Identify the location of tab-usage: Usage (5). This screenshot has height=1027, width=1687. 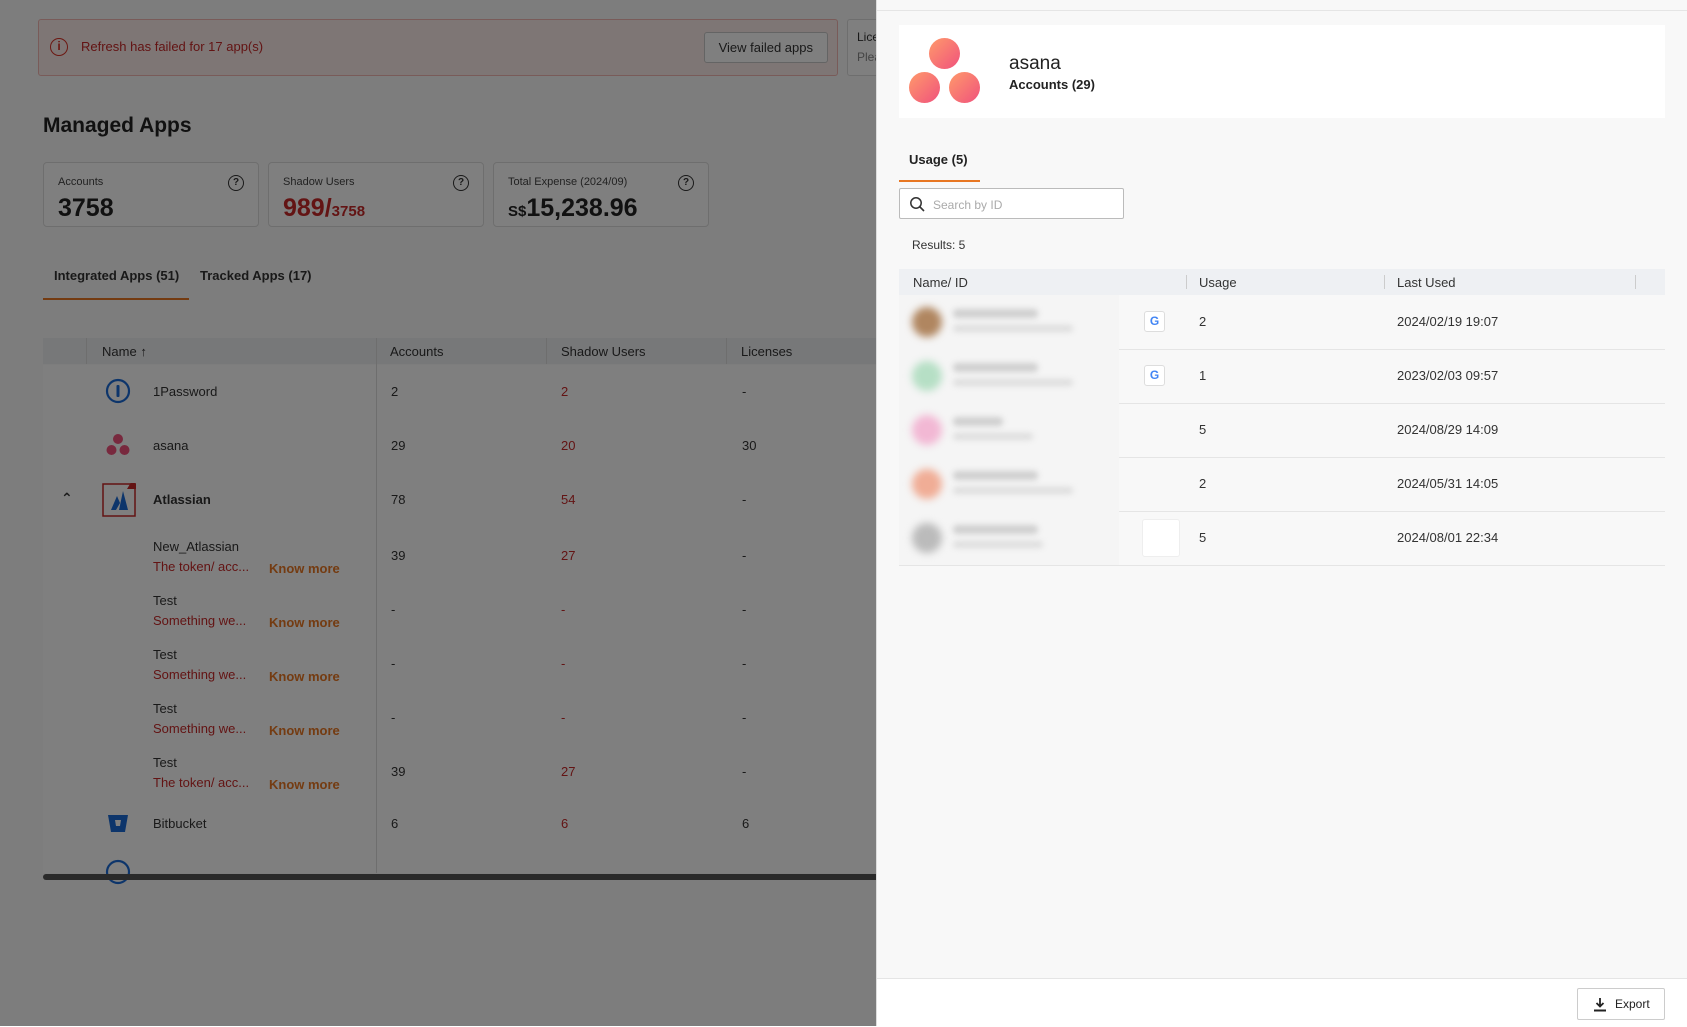
(939, 166).